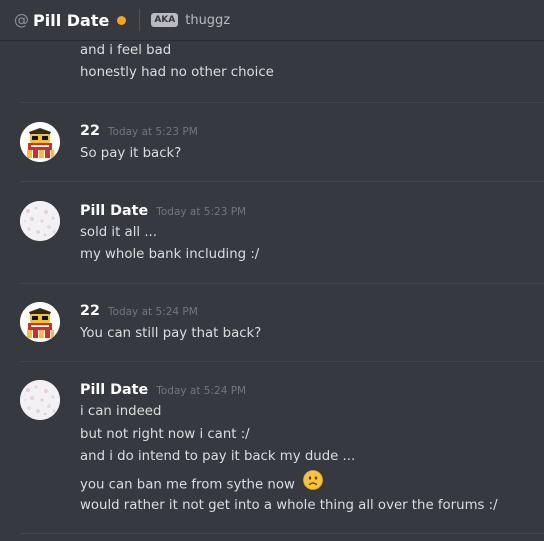  I want to click on message-text-with-emoji: you can ban me from sythe now, so click(201, 483).